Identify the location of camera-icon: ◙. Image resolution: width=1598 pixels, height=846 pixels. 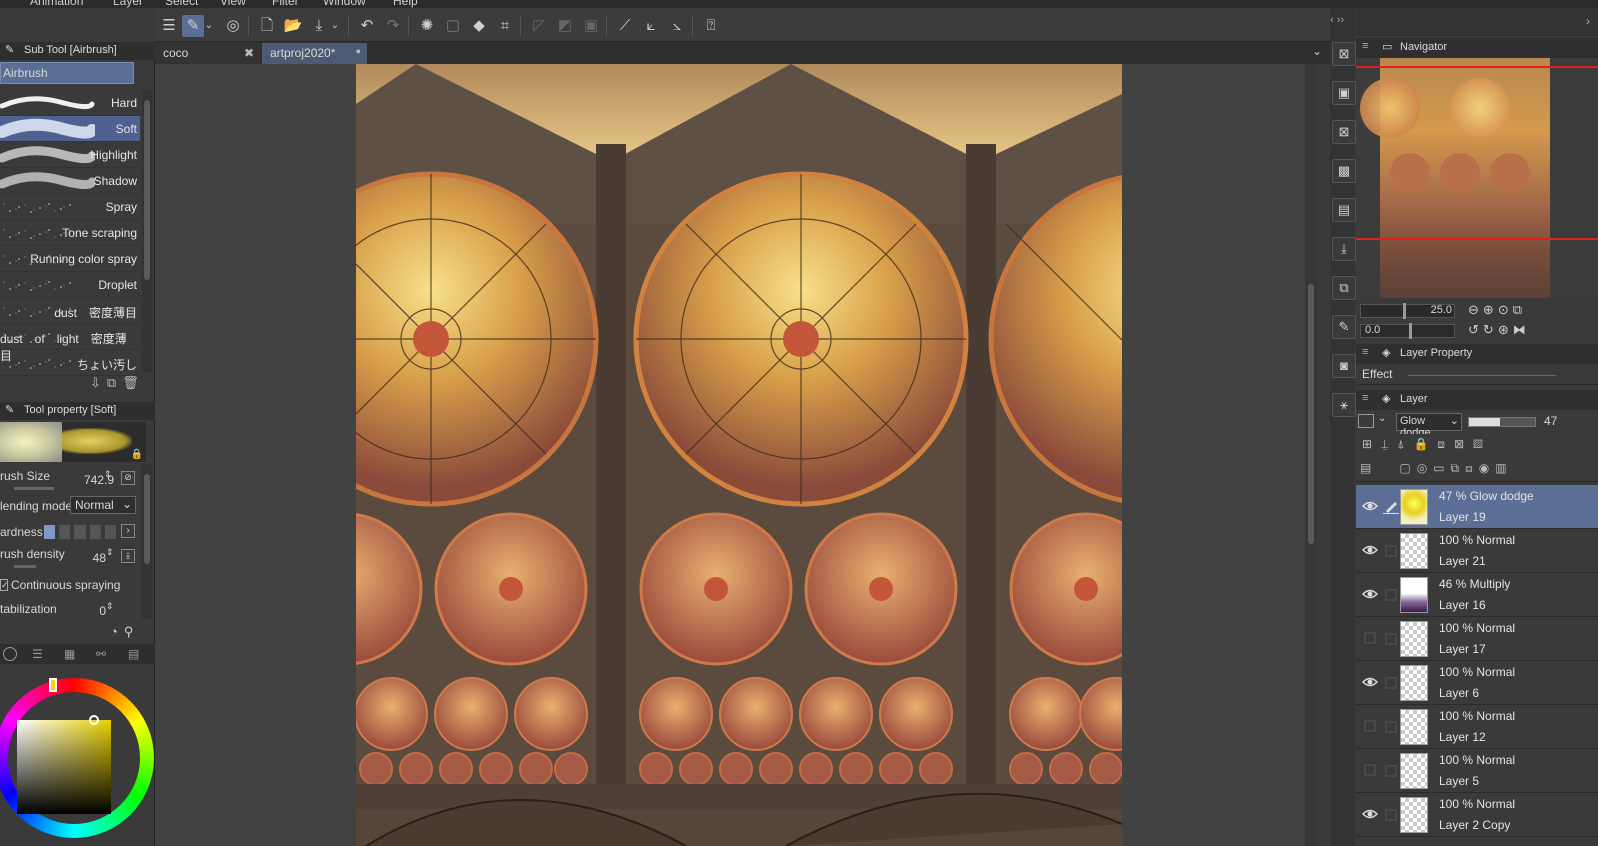
(1344, 366).